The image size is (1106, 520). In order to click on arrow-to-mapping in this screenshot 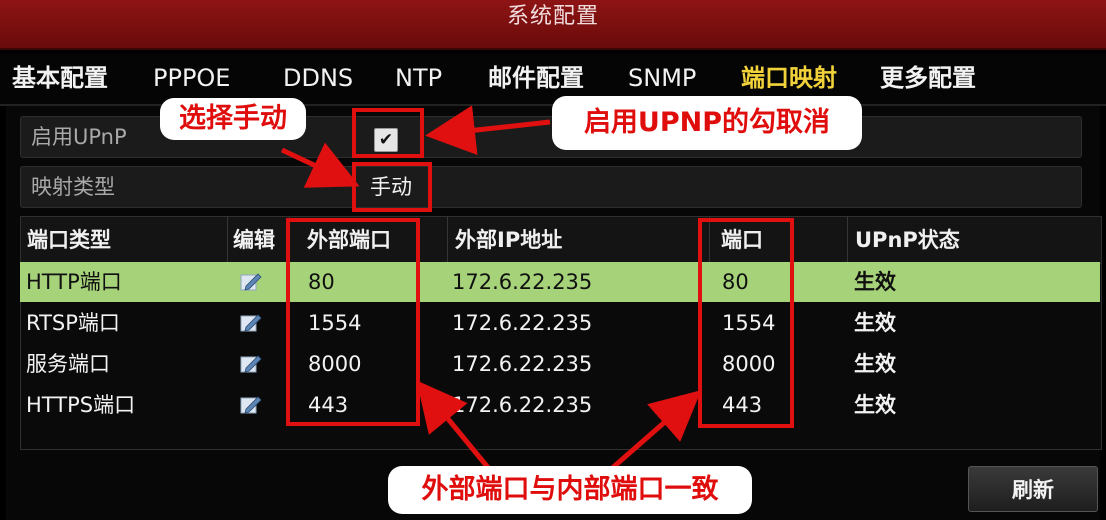, I will do `click(320, 165)`.